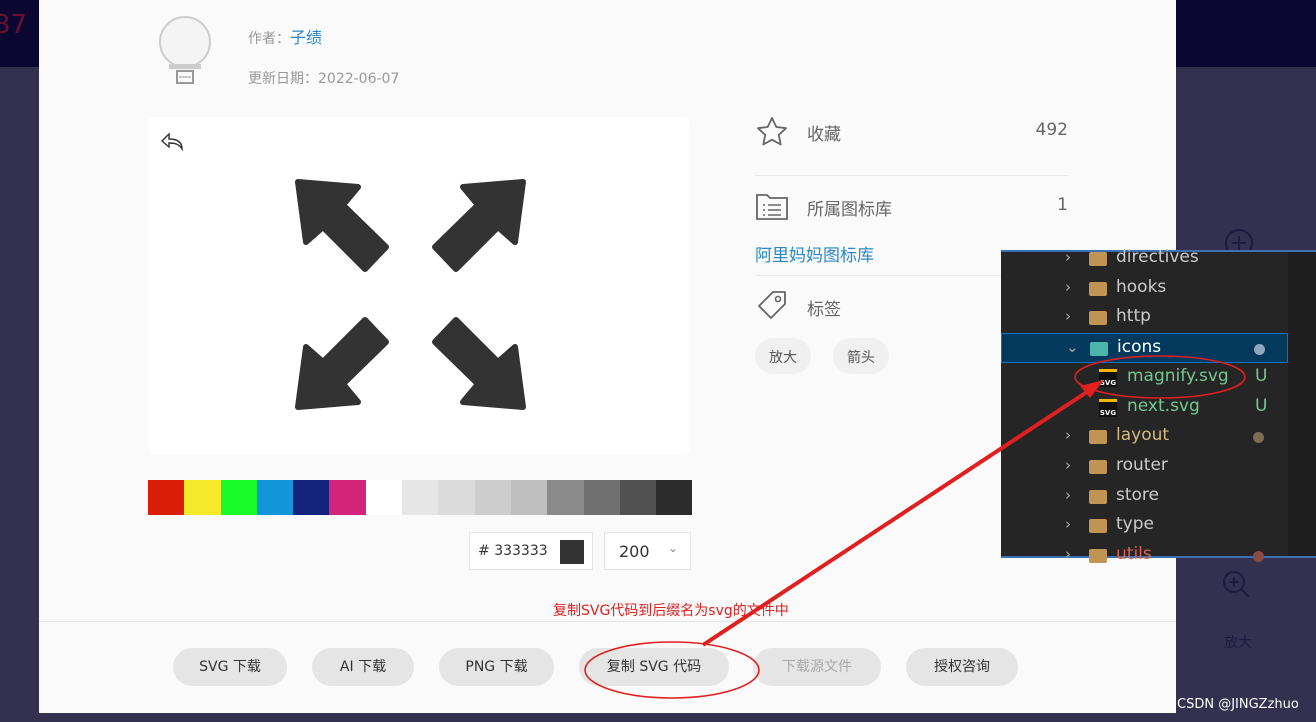  Describe the element at coordinates (962, 667) in the screenshot. I see `license-consult-button: 授权咨询` at that location.